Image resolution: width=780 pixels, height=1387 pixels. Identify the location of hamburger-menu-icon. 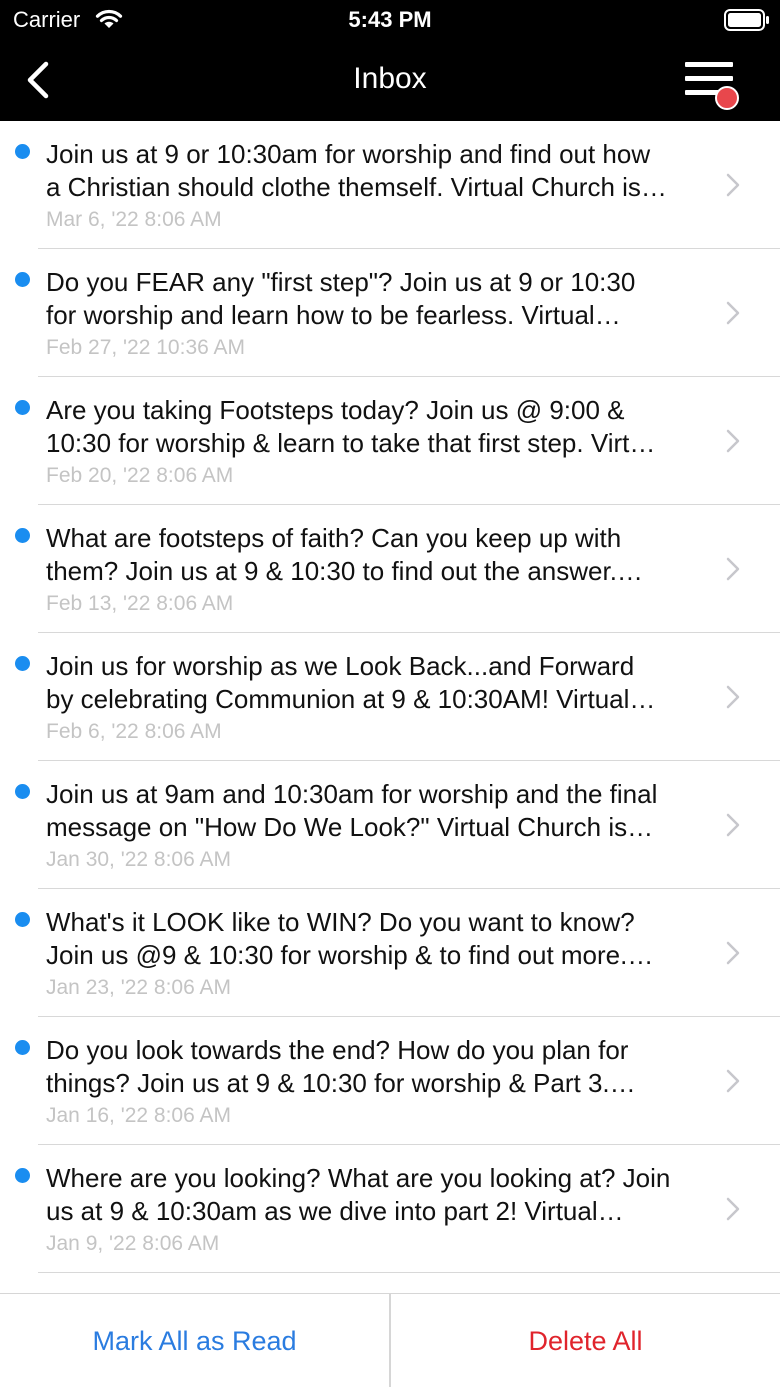
(709, 64).